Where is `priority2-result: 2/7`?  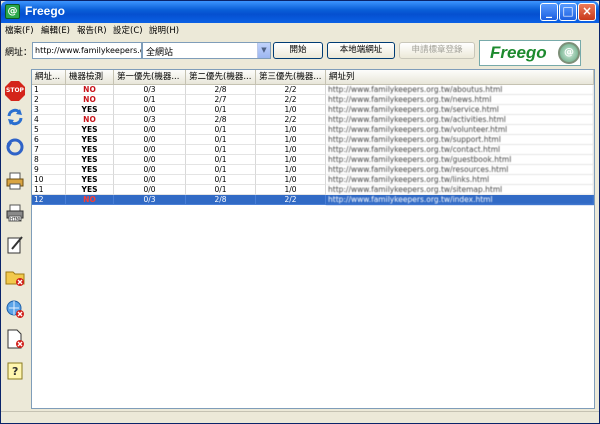 priority2-result: 2/7 is located at coordinates (221, 100).